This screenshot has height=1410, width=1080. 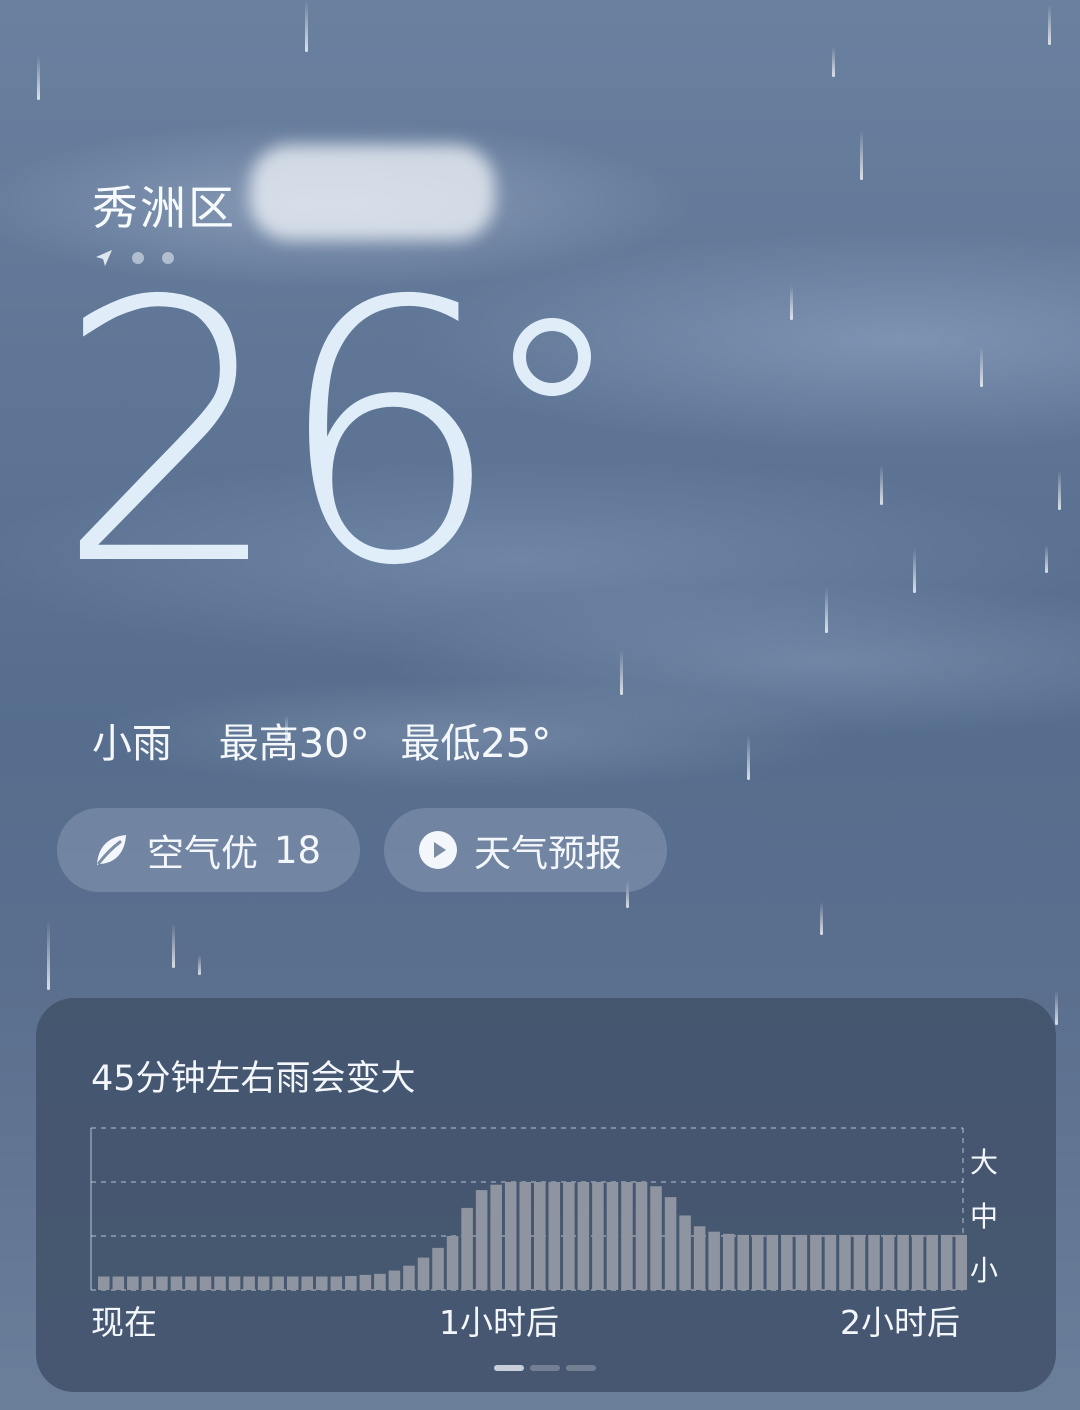 What do you see at coordinates (984, 1270) in the screenshot?
I see `intensity-label-light: 小` at bounding box center [984, 1270].